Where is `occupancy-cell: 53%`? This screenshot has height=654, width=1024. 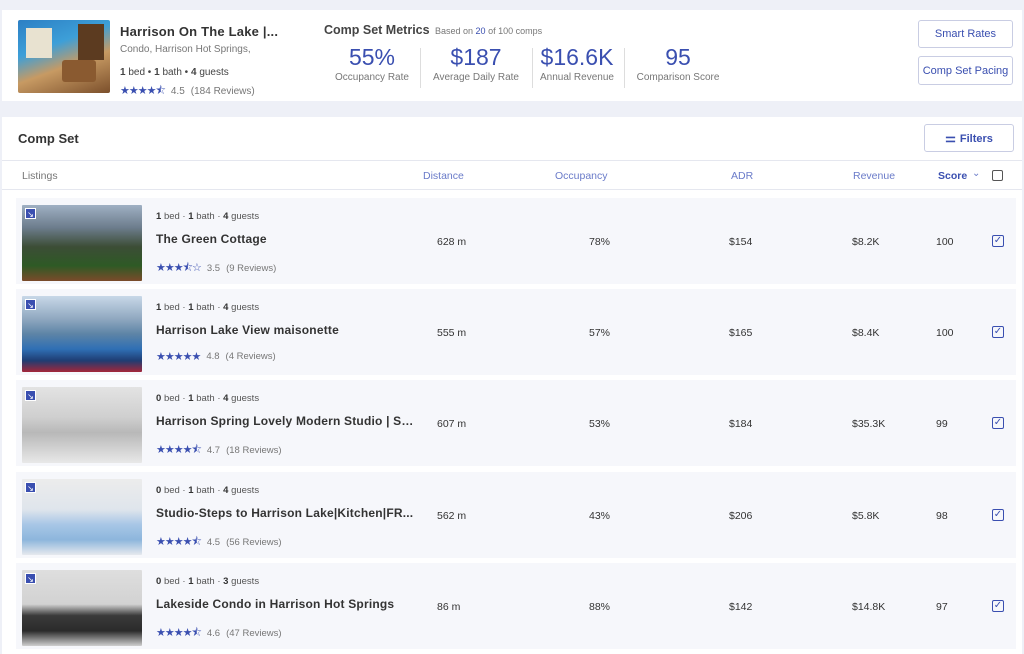
occupancy-cell: 53% is located at coordinates (600, 424).